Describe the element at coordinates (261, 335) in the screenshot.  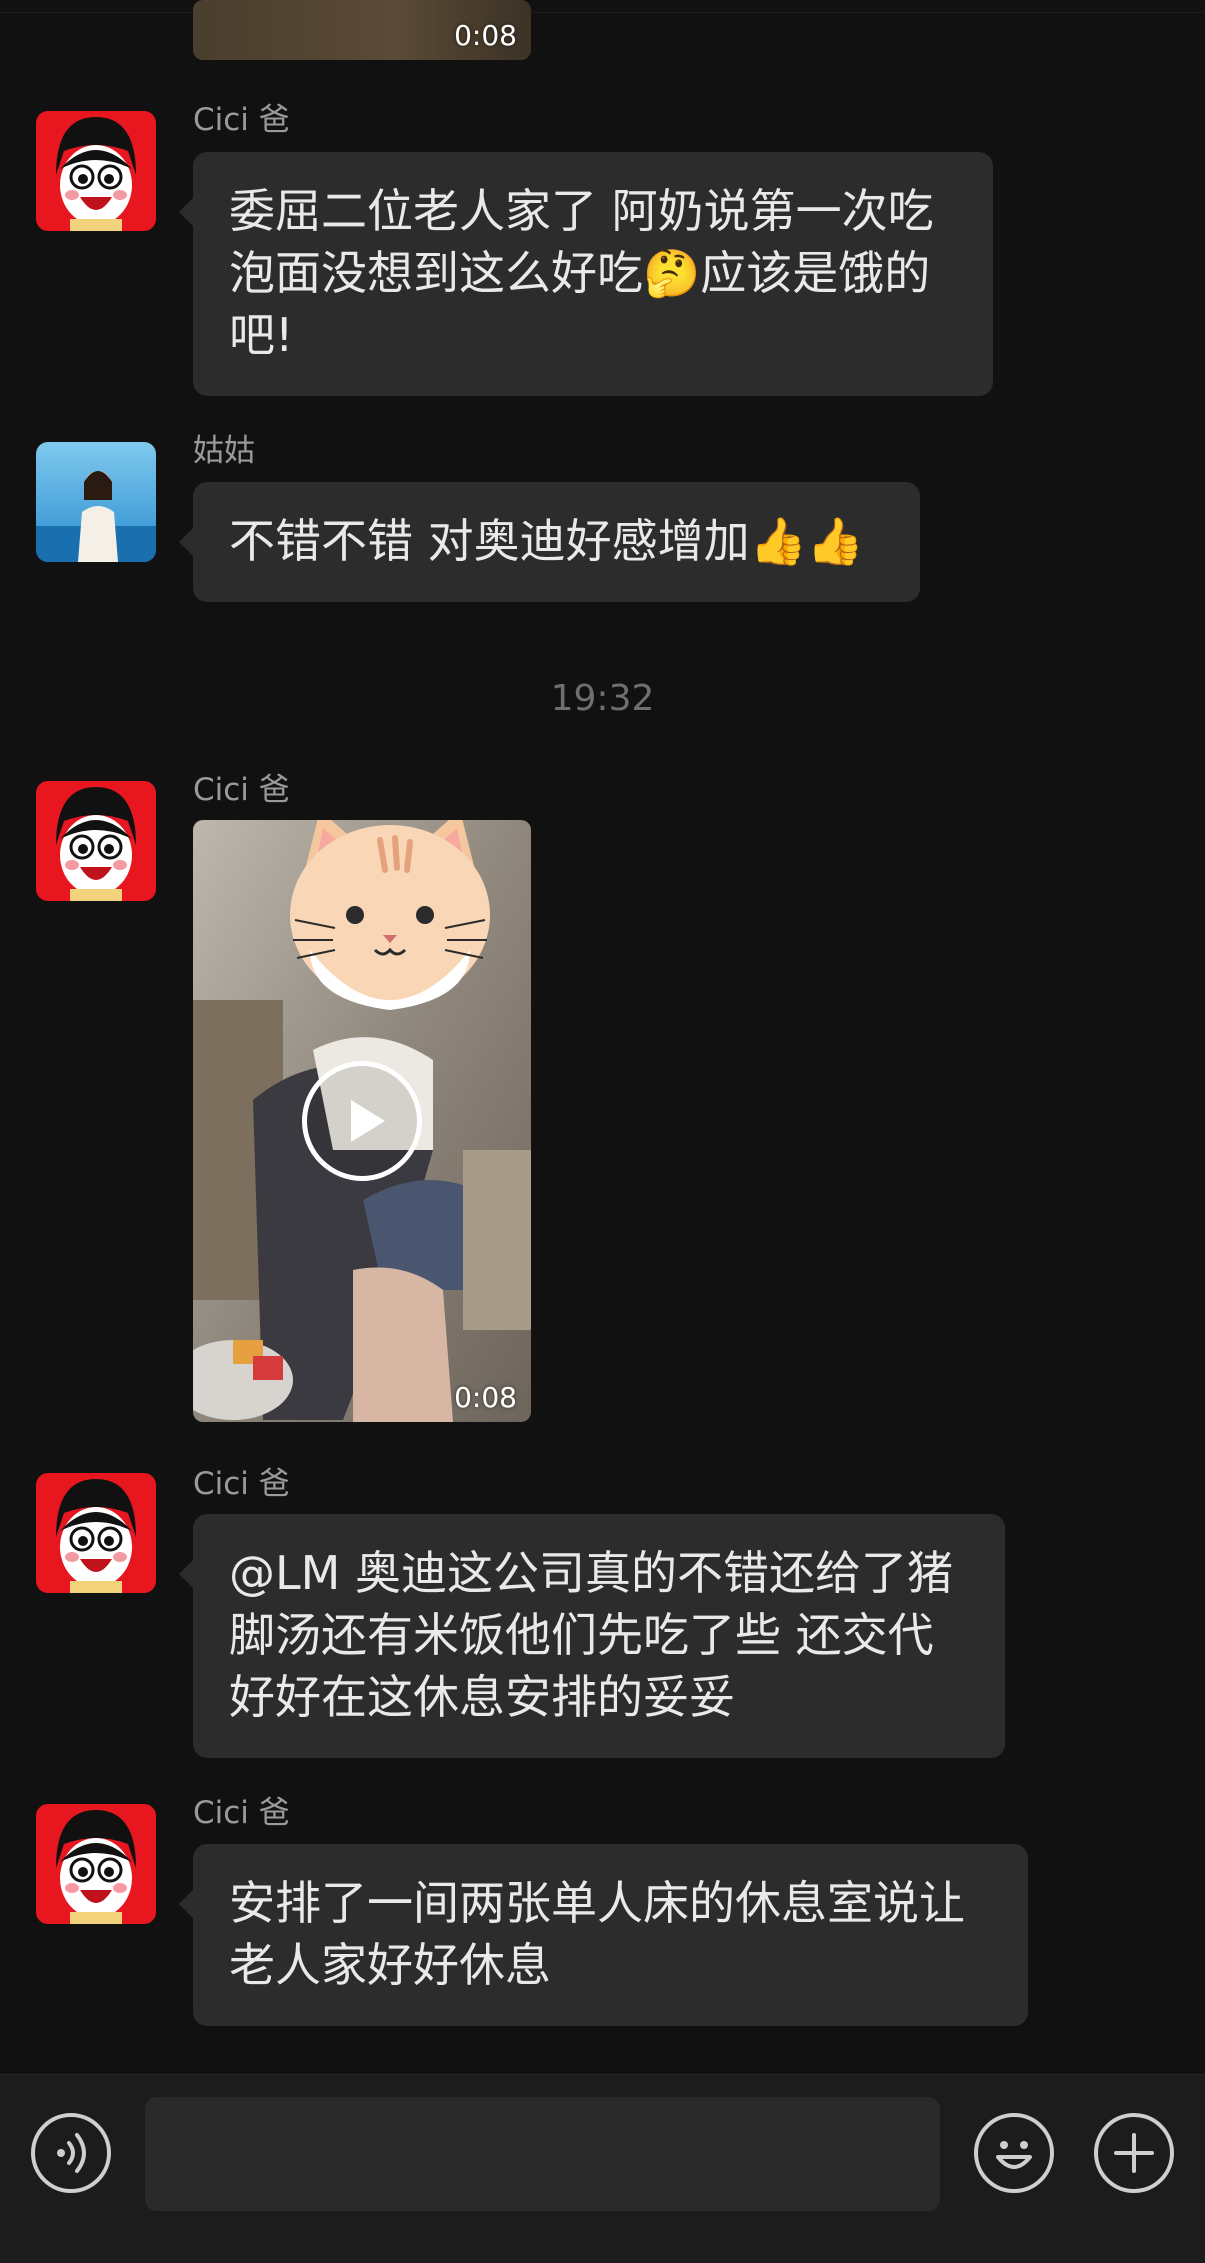
I see `message-line: 吧!` at that location.